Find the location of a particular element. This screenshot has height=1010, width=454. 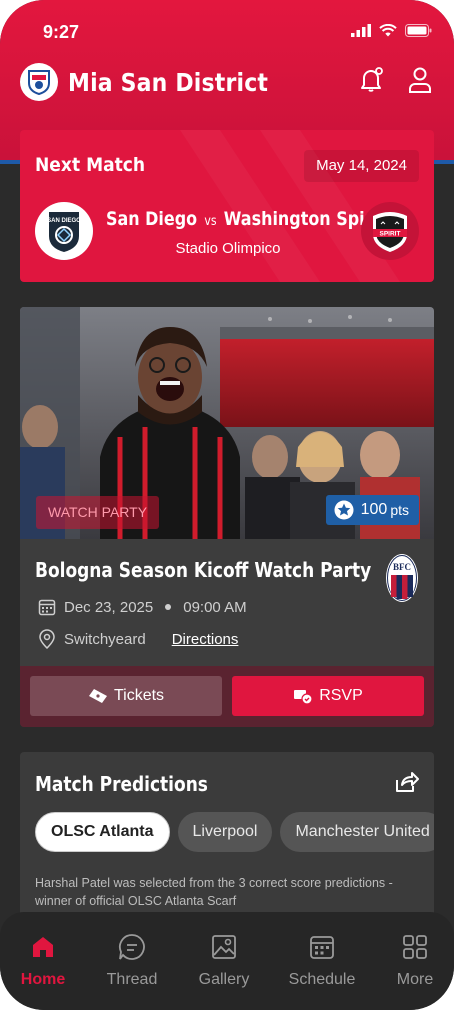

chip-olsc-atlanta: OLSC Atlanta is located at coordinates (102, 832).